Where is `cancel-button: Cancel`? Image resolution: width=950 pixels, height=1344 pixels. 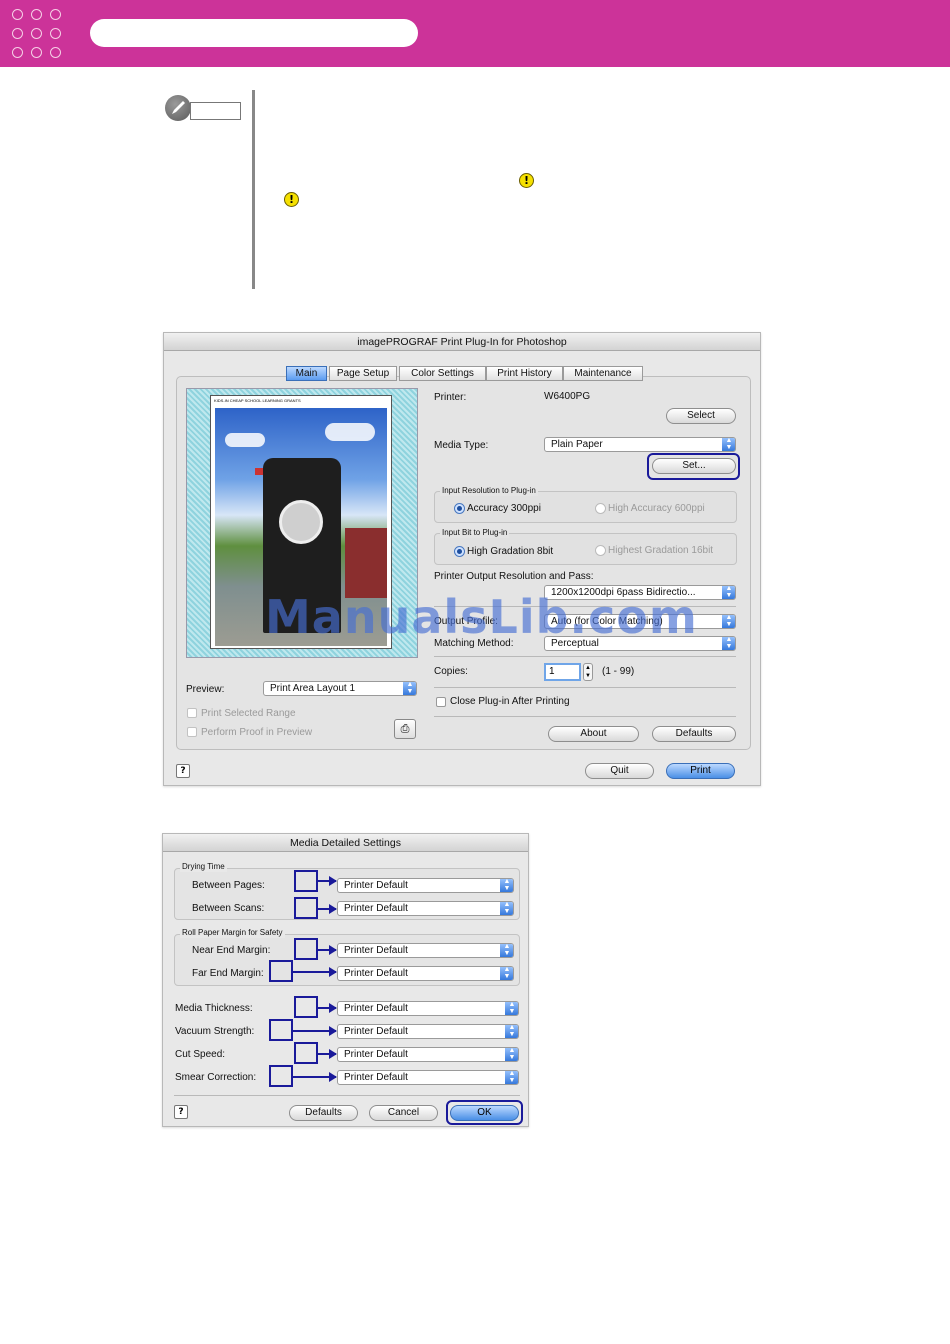
cancel-button: Cancel is located at coordinates (403, 1113).